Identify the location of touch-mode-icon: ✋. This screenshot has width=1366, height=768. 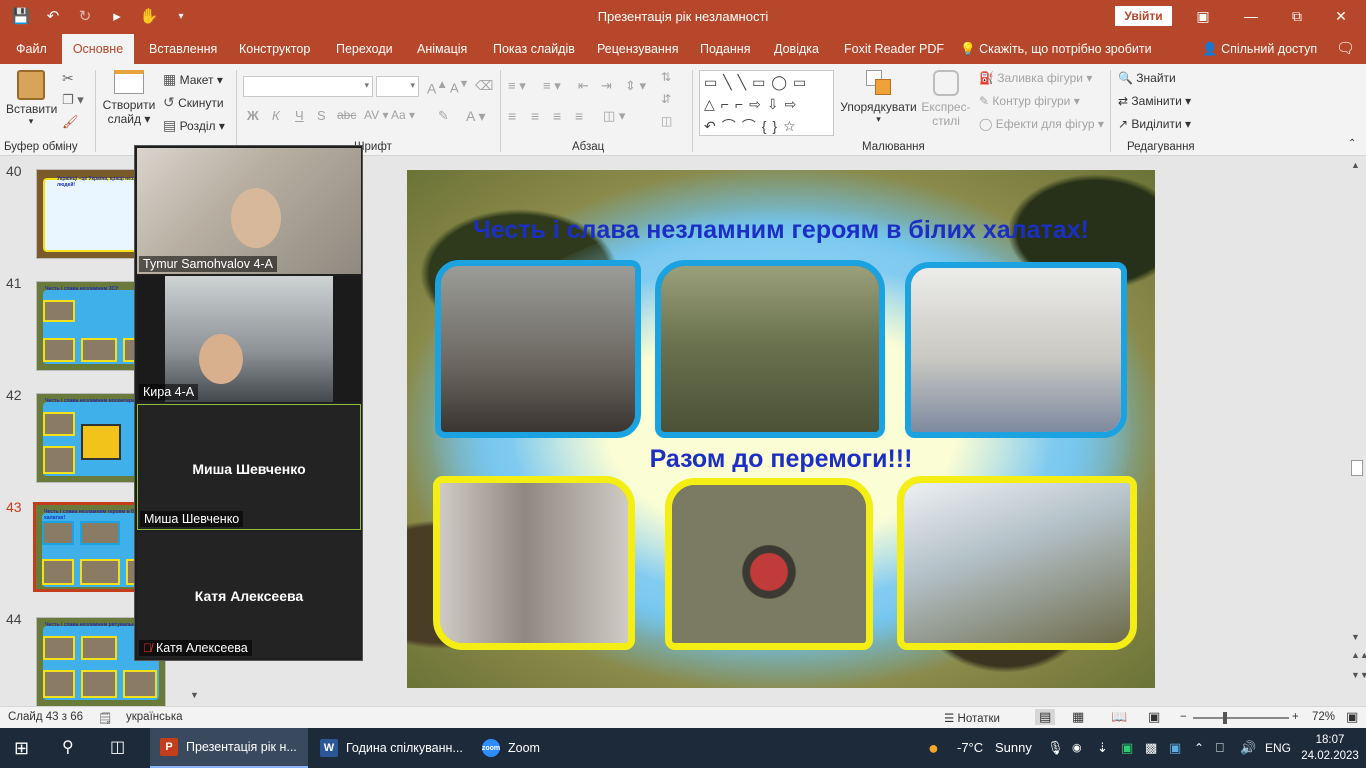
(149, 16).